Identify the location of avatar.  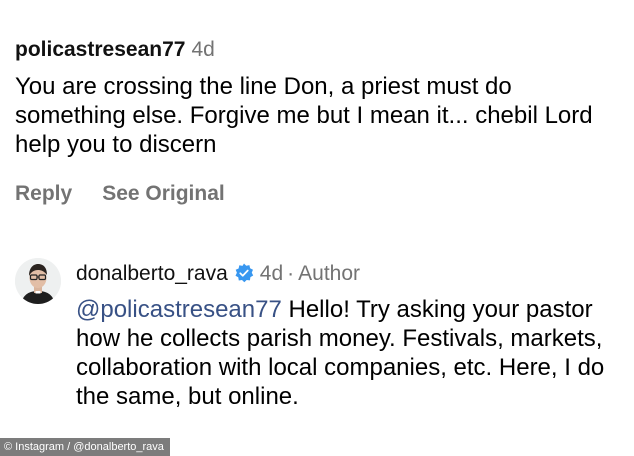
(38, 281).